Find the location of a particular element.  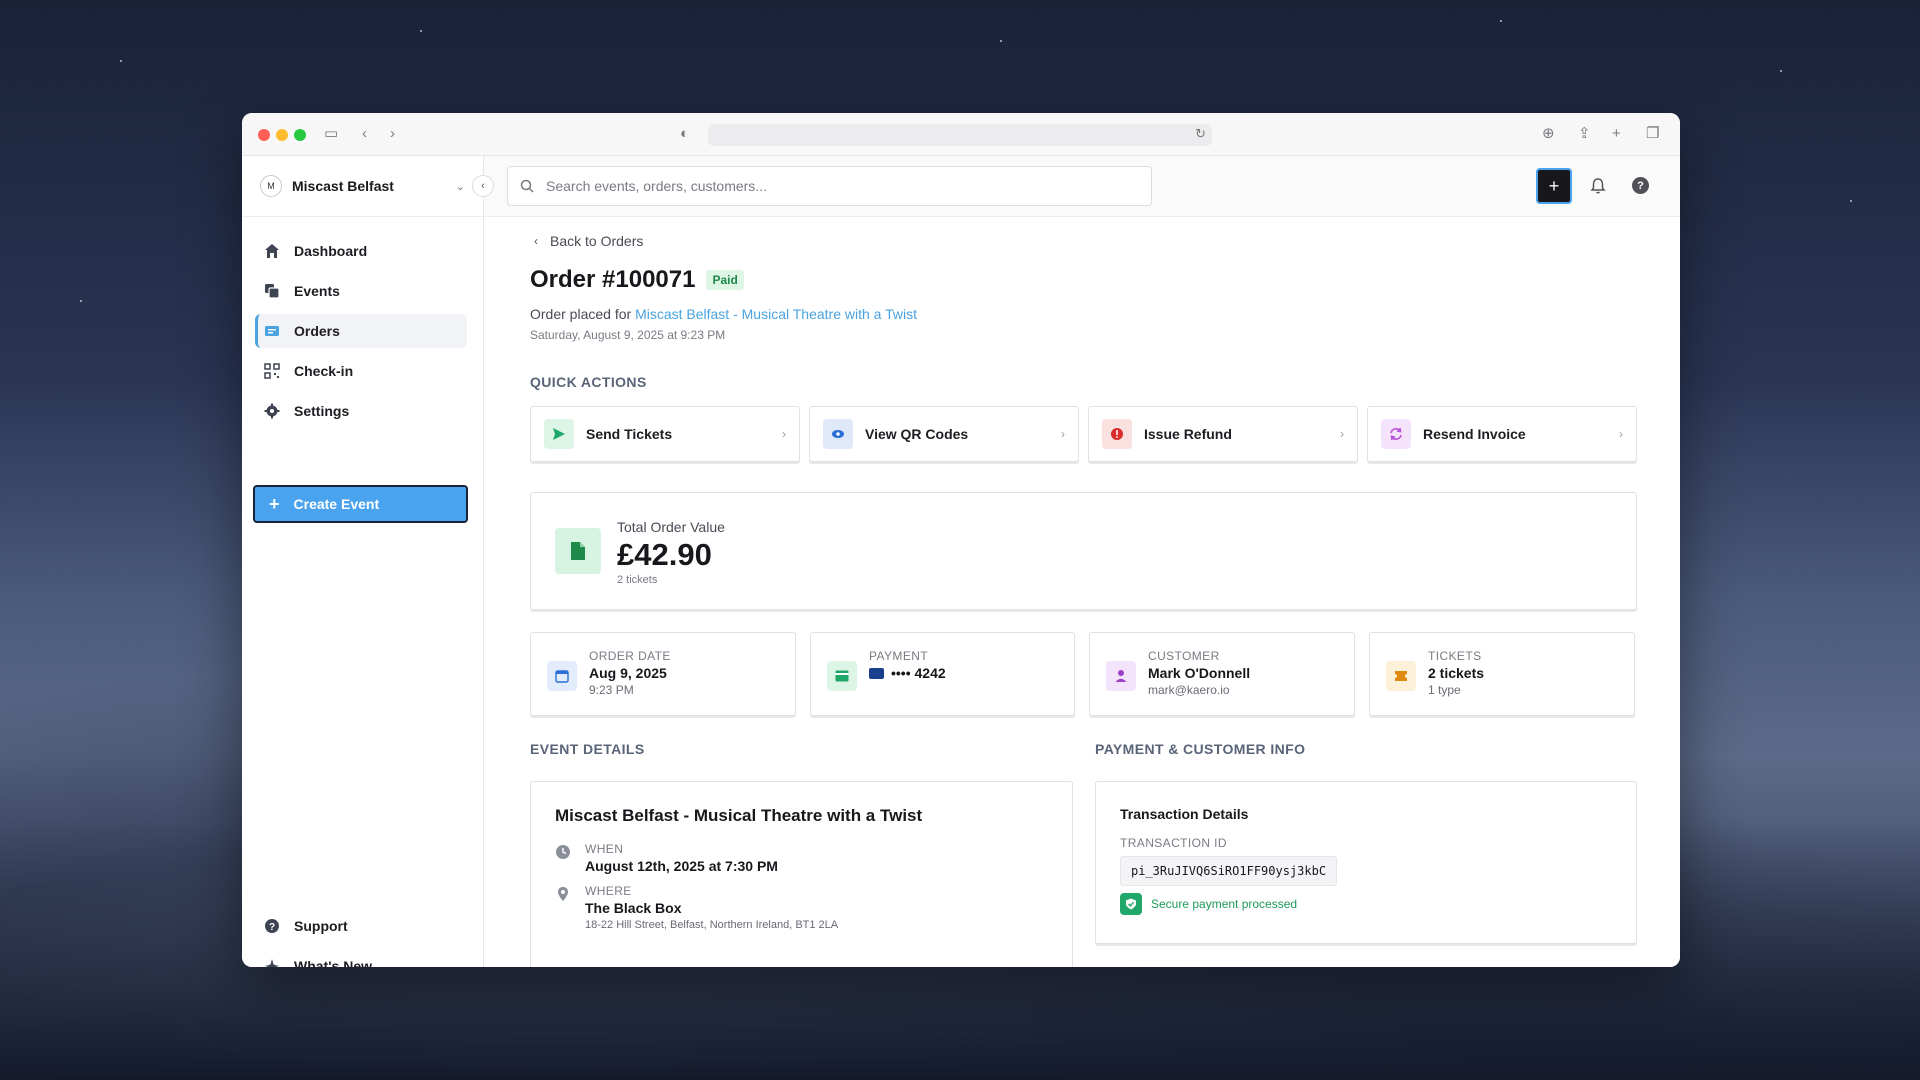

sidebar-item-label: What's New is located at coordinates (333, 962).